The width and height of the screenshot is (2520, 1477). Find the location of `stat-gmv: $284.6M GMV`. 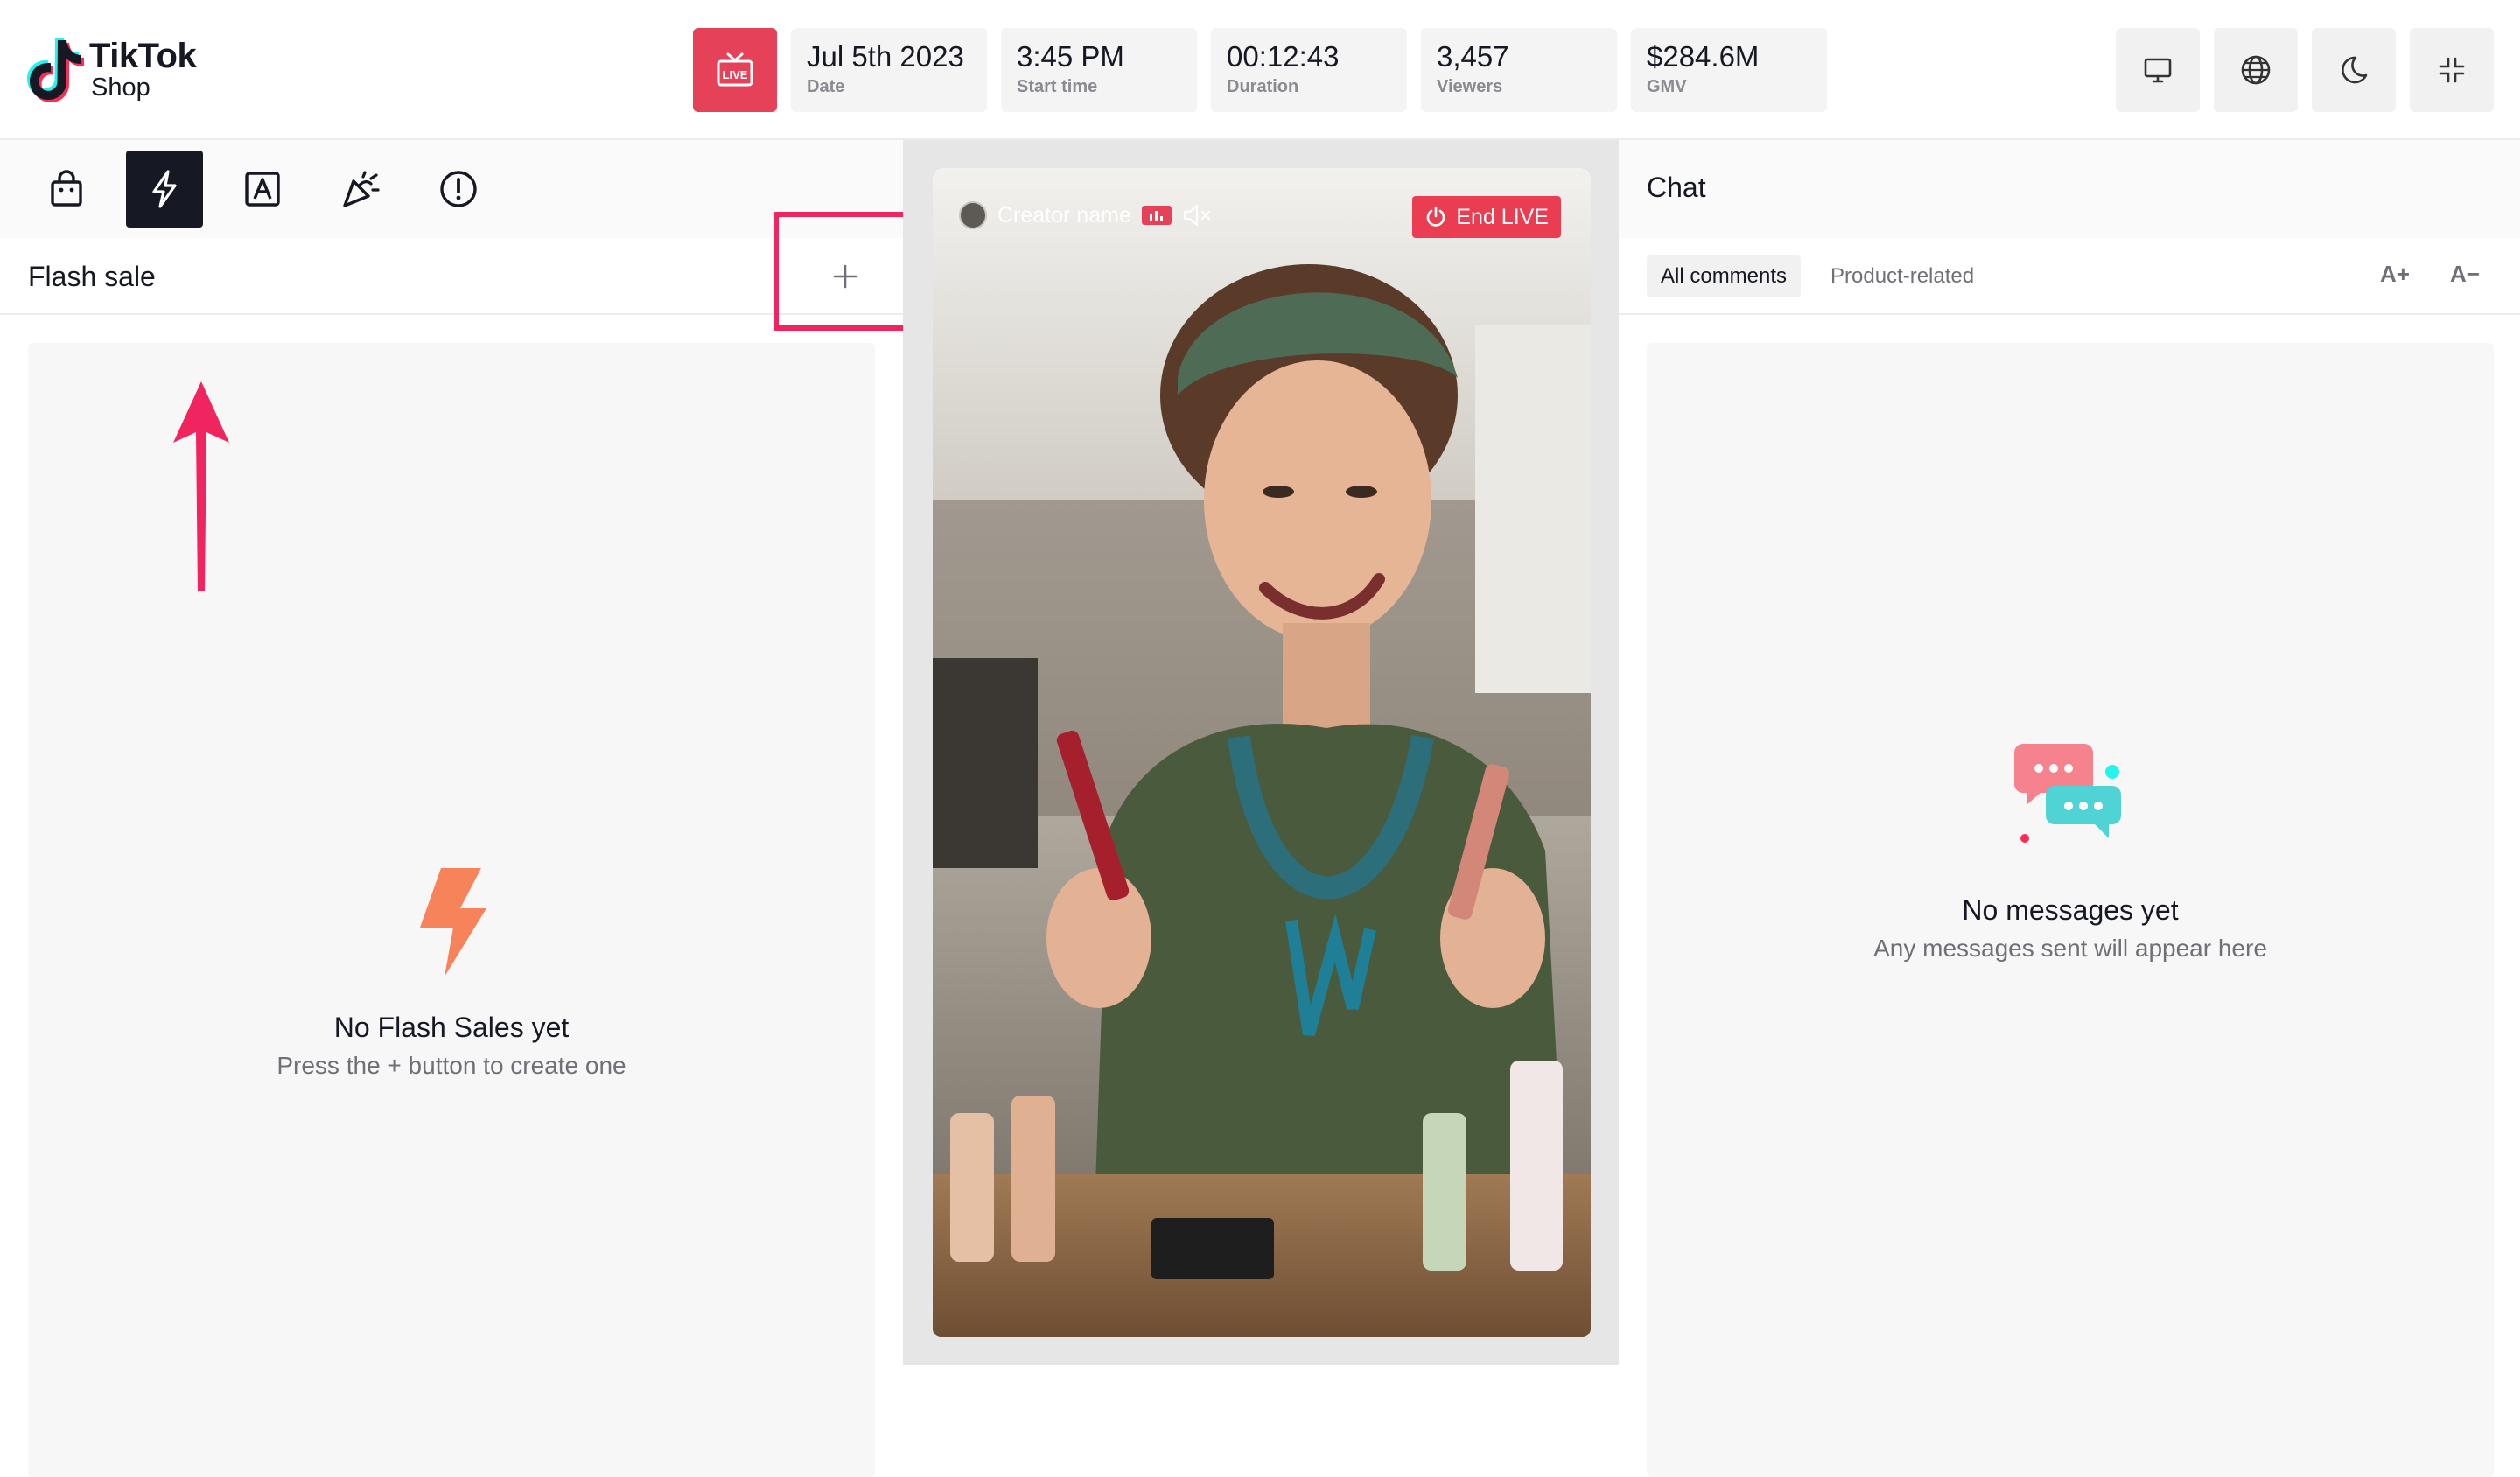

stat-gmv: $284.6M GMV is located at coordinates (1729, 70).